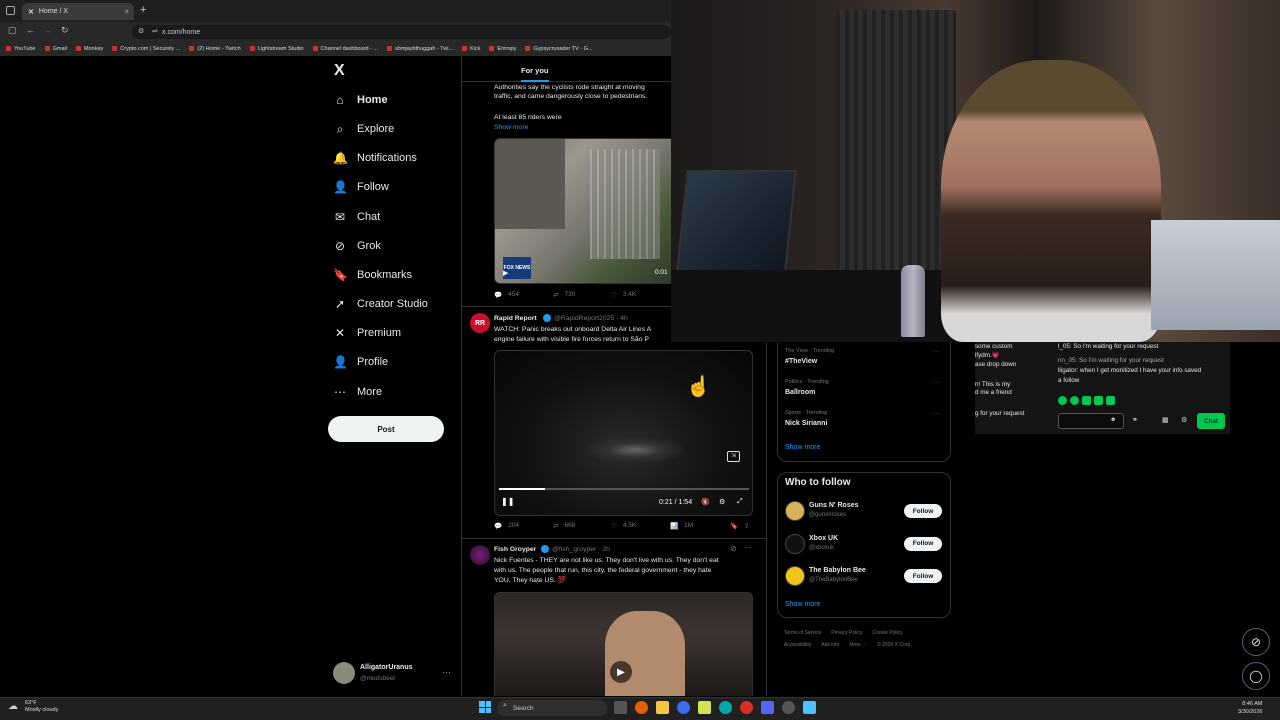 The width and height of the screenshot is (1280, 720). What do you see at coordinates (401, 32) in the screenshot?
I see `url-input: x.com/home` at bounding box center [401, 32].